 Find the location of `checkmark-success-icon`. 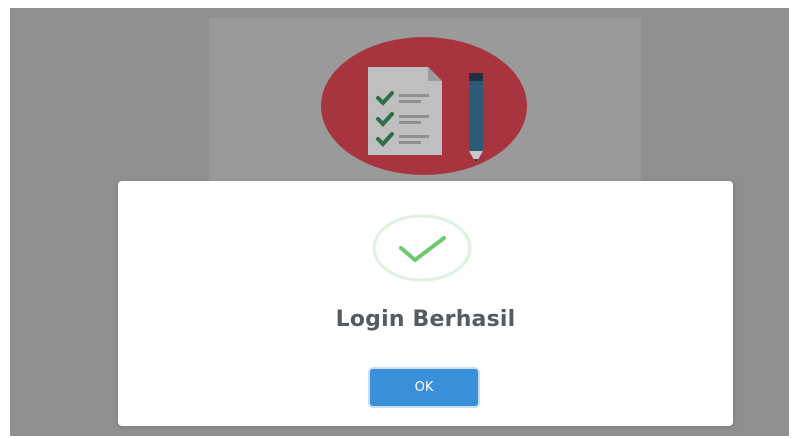

checkmark-success-icon is located at coordinates (422, 248).